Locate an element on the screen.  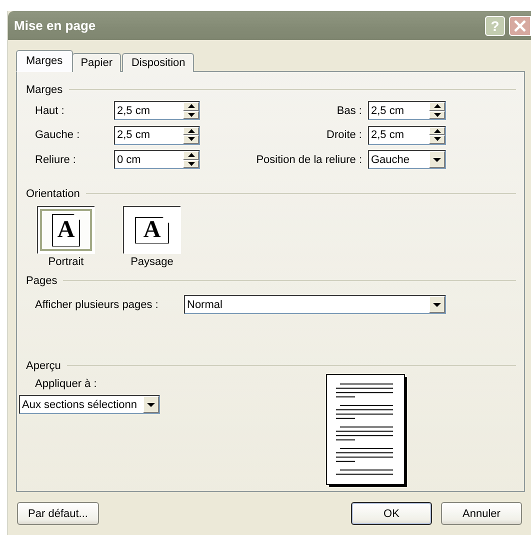
dropdown-field: Gauche is located at coordinates (407, 159).